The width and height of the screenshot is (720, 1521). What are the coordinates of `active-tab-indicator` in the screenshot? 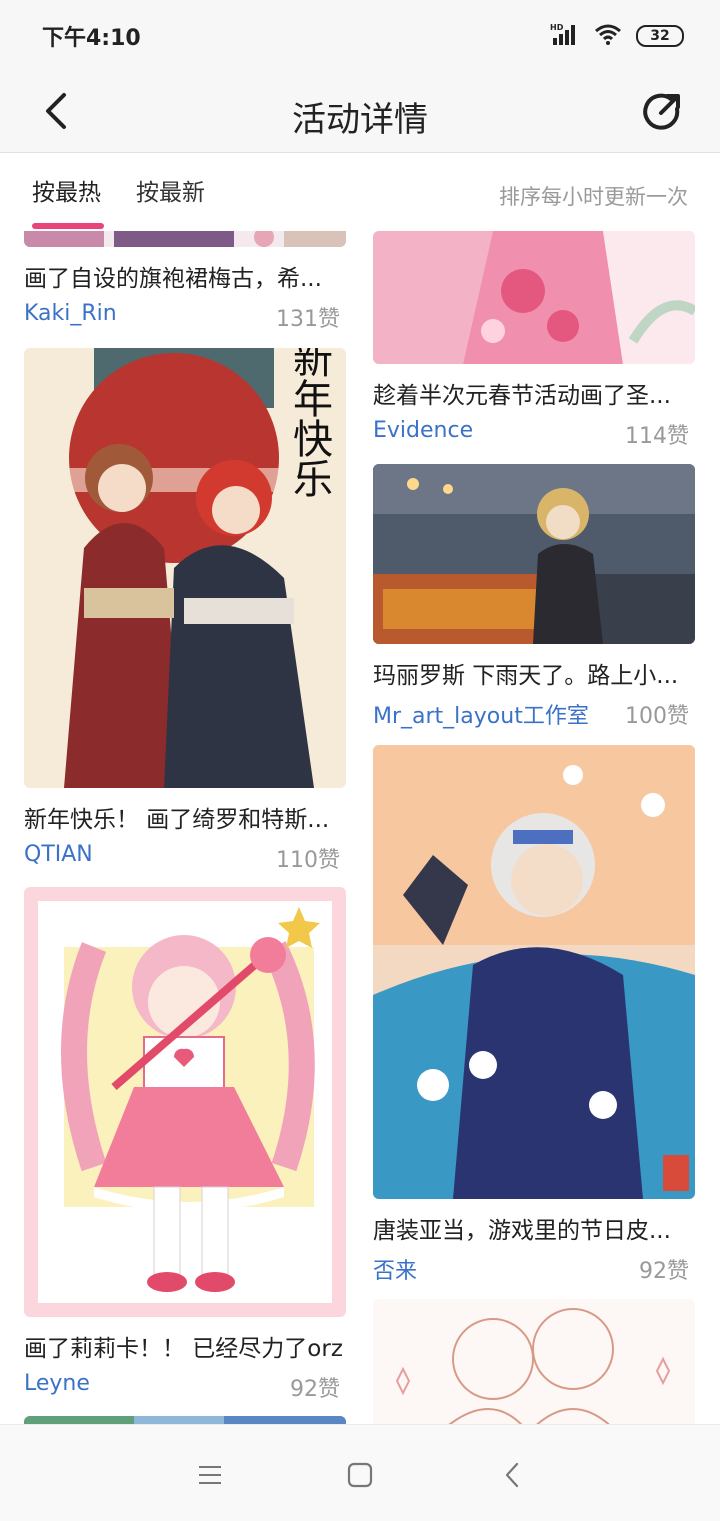 It's located at (68, 226).